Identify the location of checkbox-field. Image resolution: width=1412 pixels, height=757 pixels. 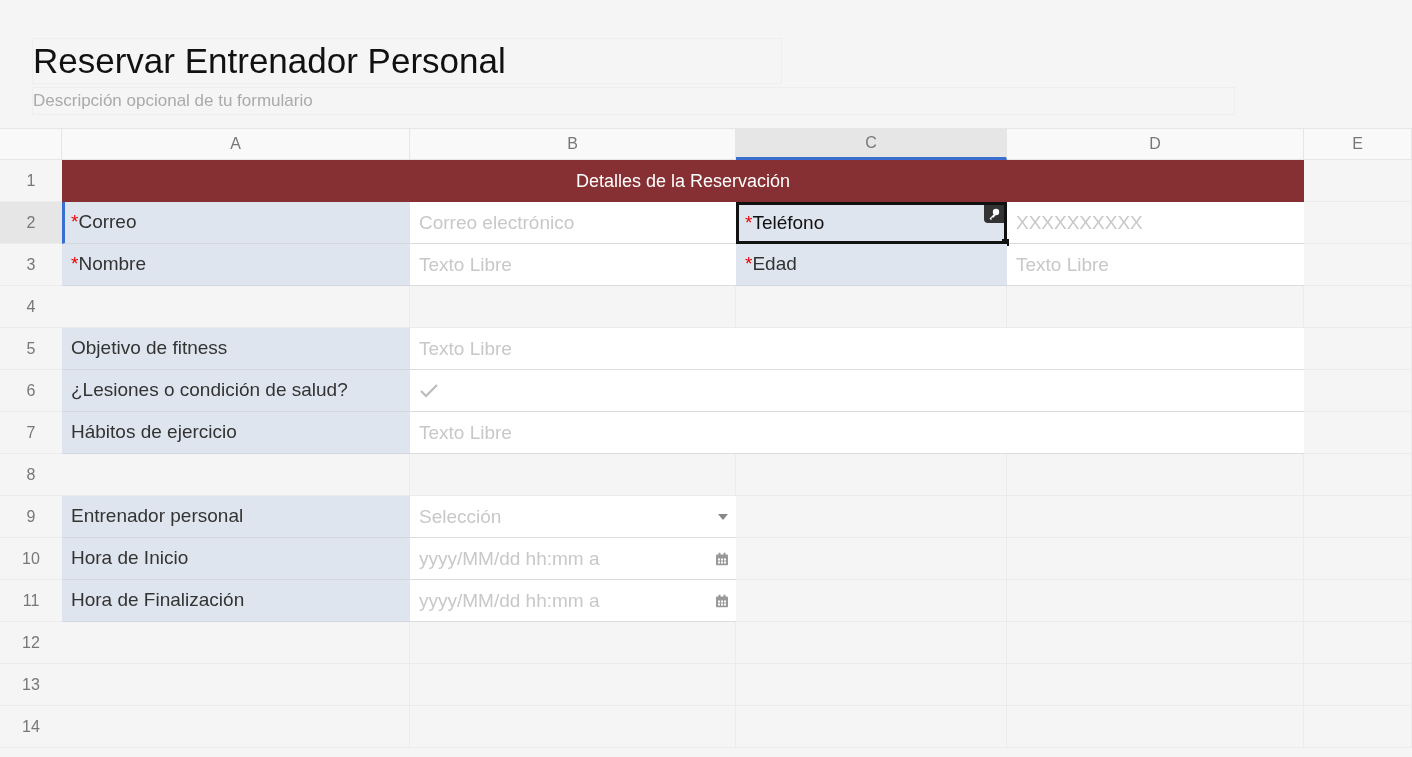
(857, 391).